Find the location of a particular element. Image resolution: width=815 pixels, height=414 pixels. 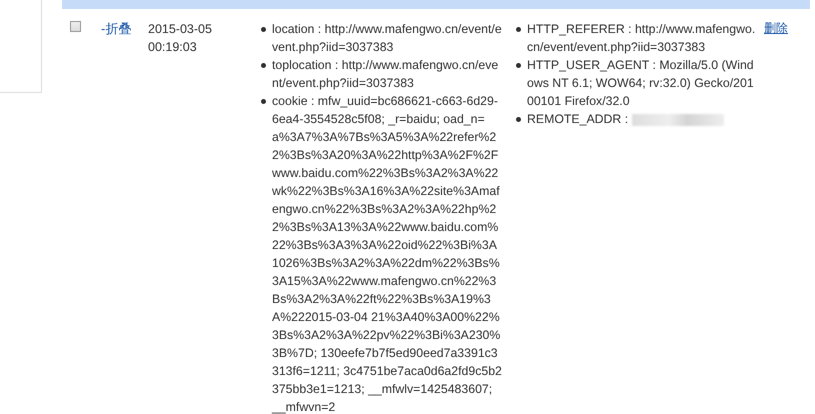

delete-link: 删除 is located at coordinates (776, 28).